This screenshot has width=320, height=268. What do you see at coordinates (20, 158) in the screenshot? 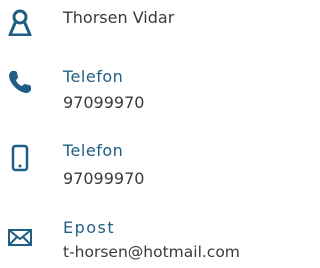
I see `mobile-phone-icon` at bounding box center [20, 158].